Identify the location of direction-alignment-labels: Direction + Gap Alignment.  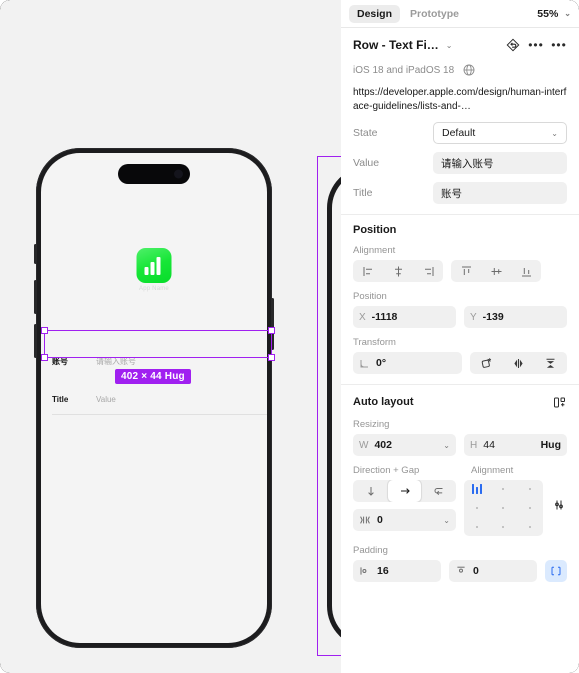
(460, 468).